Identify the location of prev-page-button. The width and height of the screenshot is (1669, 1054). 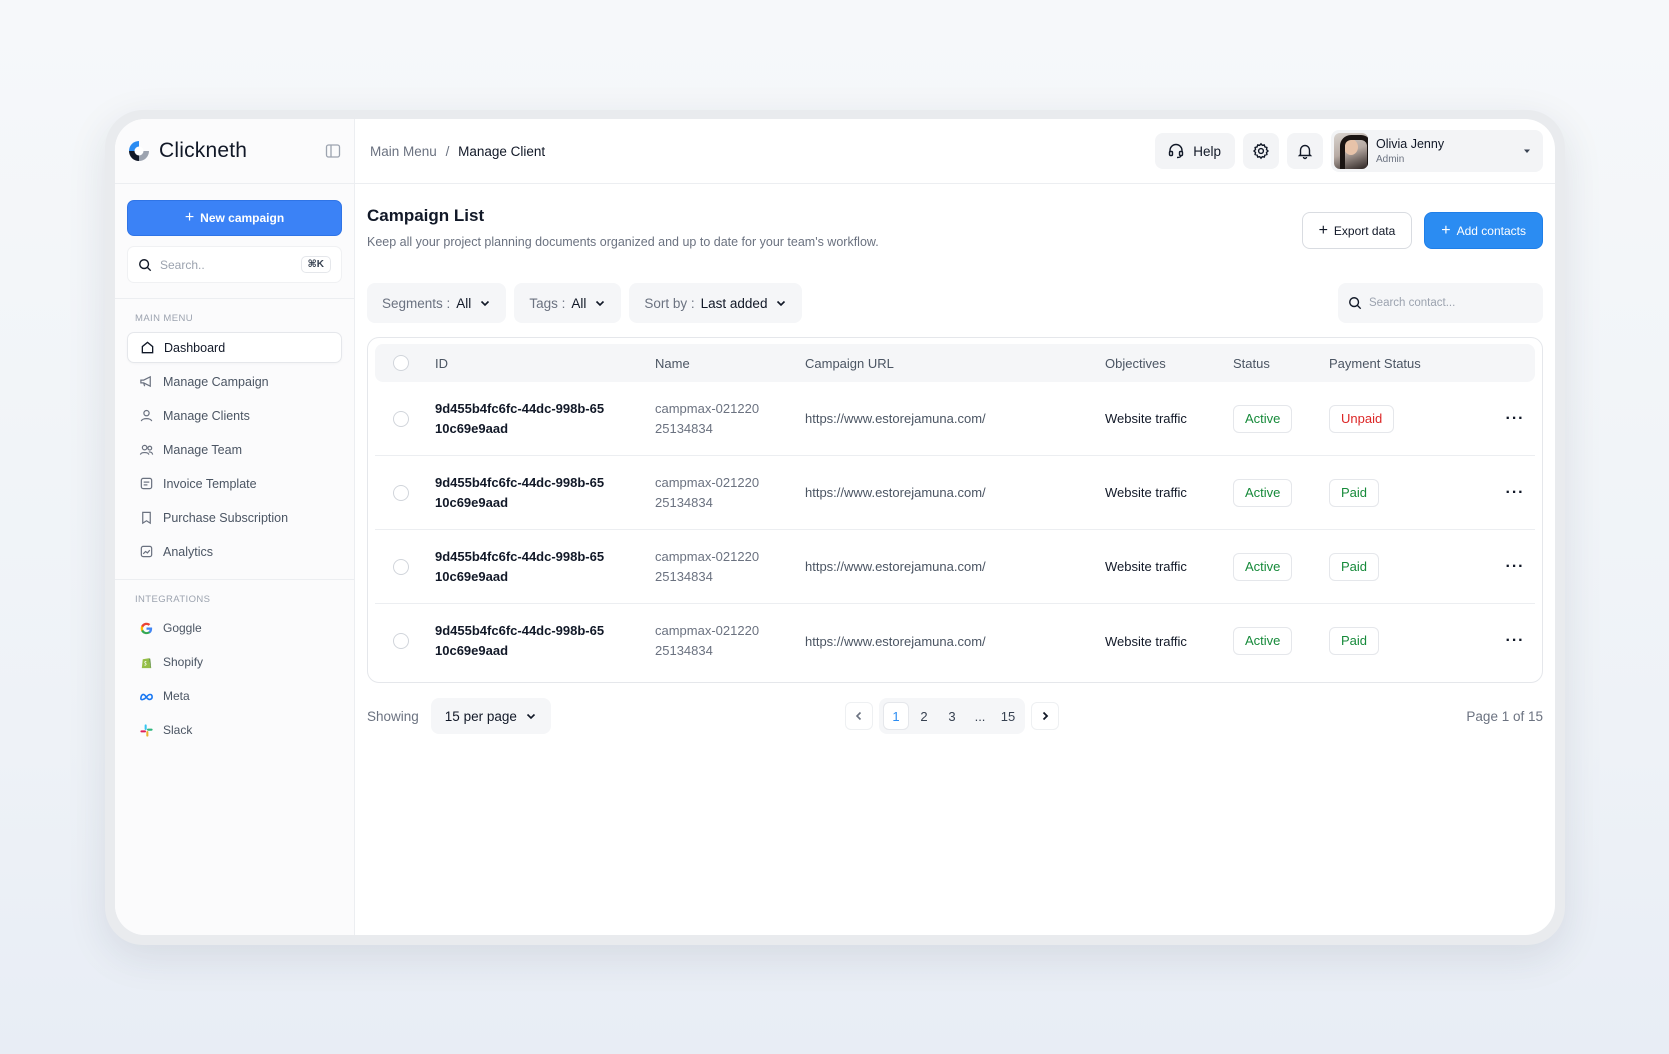
(859, 716).